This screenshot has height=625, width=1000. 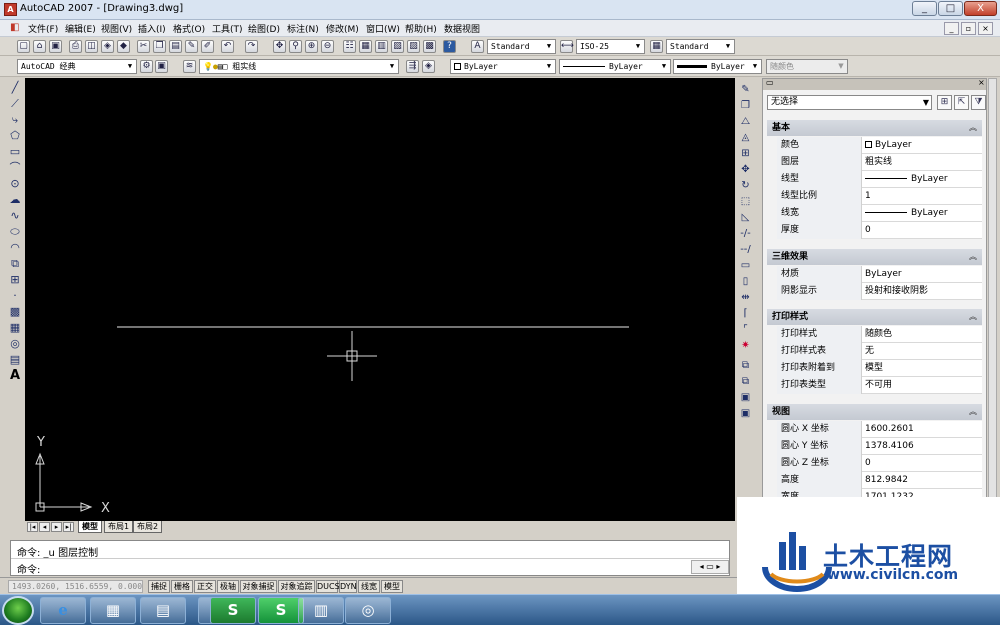 What do you see at coordinates (175, 46) in the screenshot?
I see `paste-icon: ▤` at bounding box center [175, 46].